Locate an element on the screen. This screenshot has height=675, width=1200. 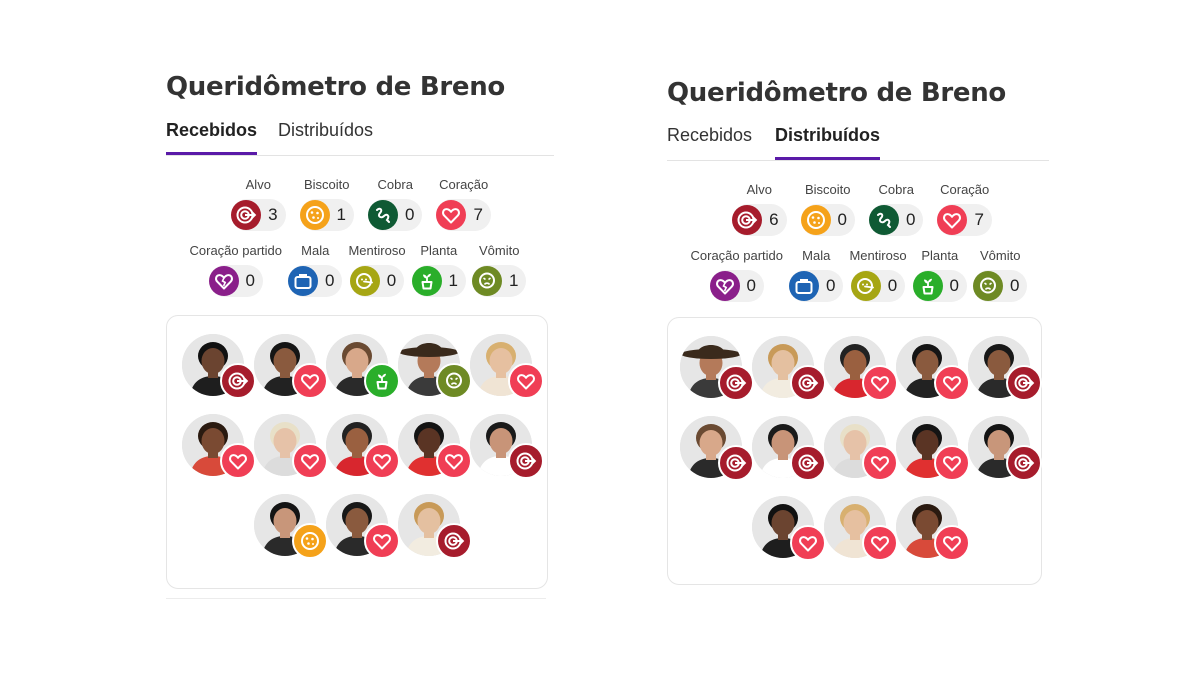
reaction-label: Alvo is located at coordinates (759, 189).